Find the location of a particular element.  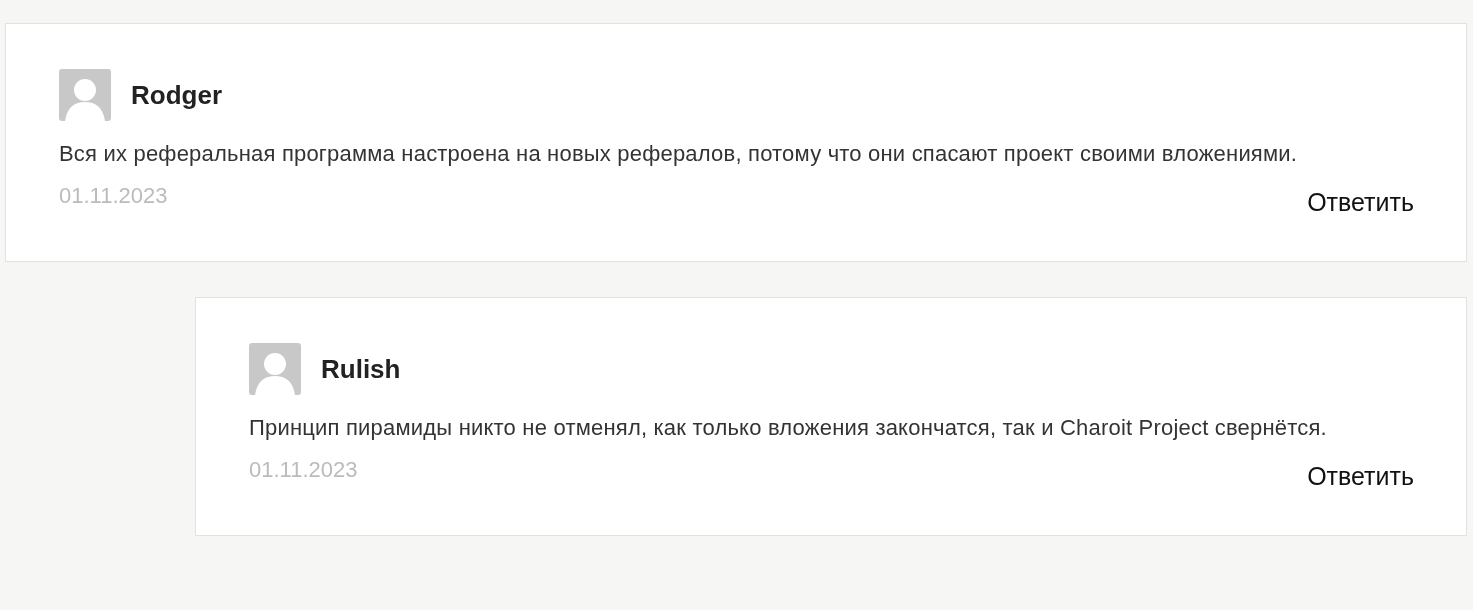

author-name: Rulish is located at coordinates (361, 369).